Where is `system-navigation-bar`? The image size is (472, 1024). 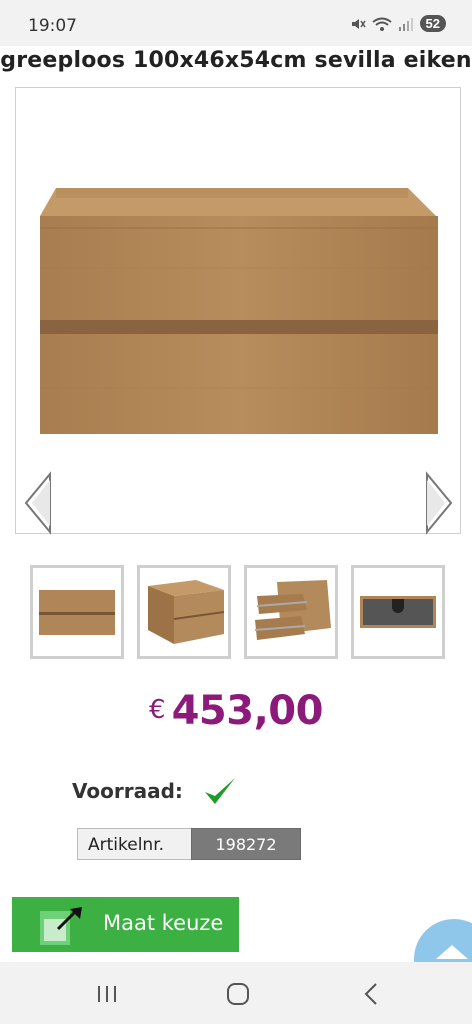
system-navigation-bar is located at coordinates (236, 993).